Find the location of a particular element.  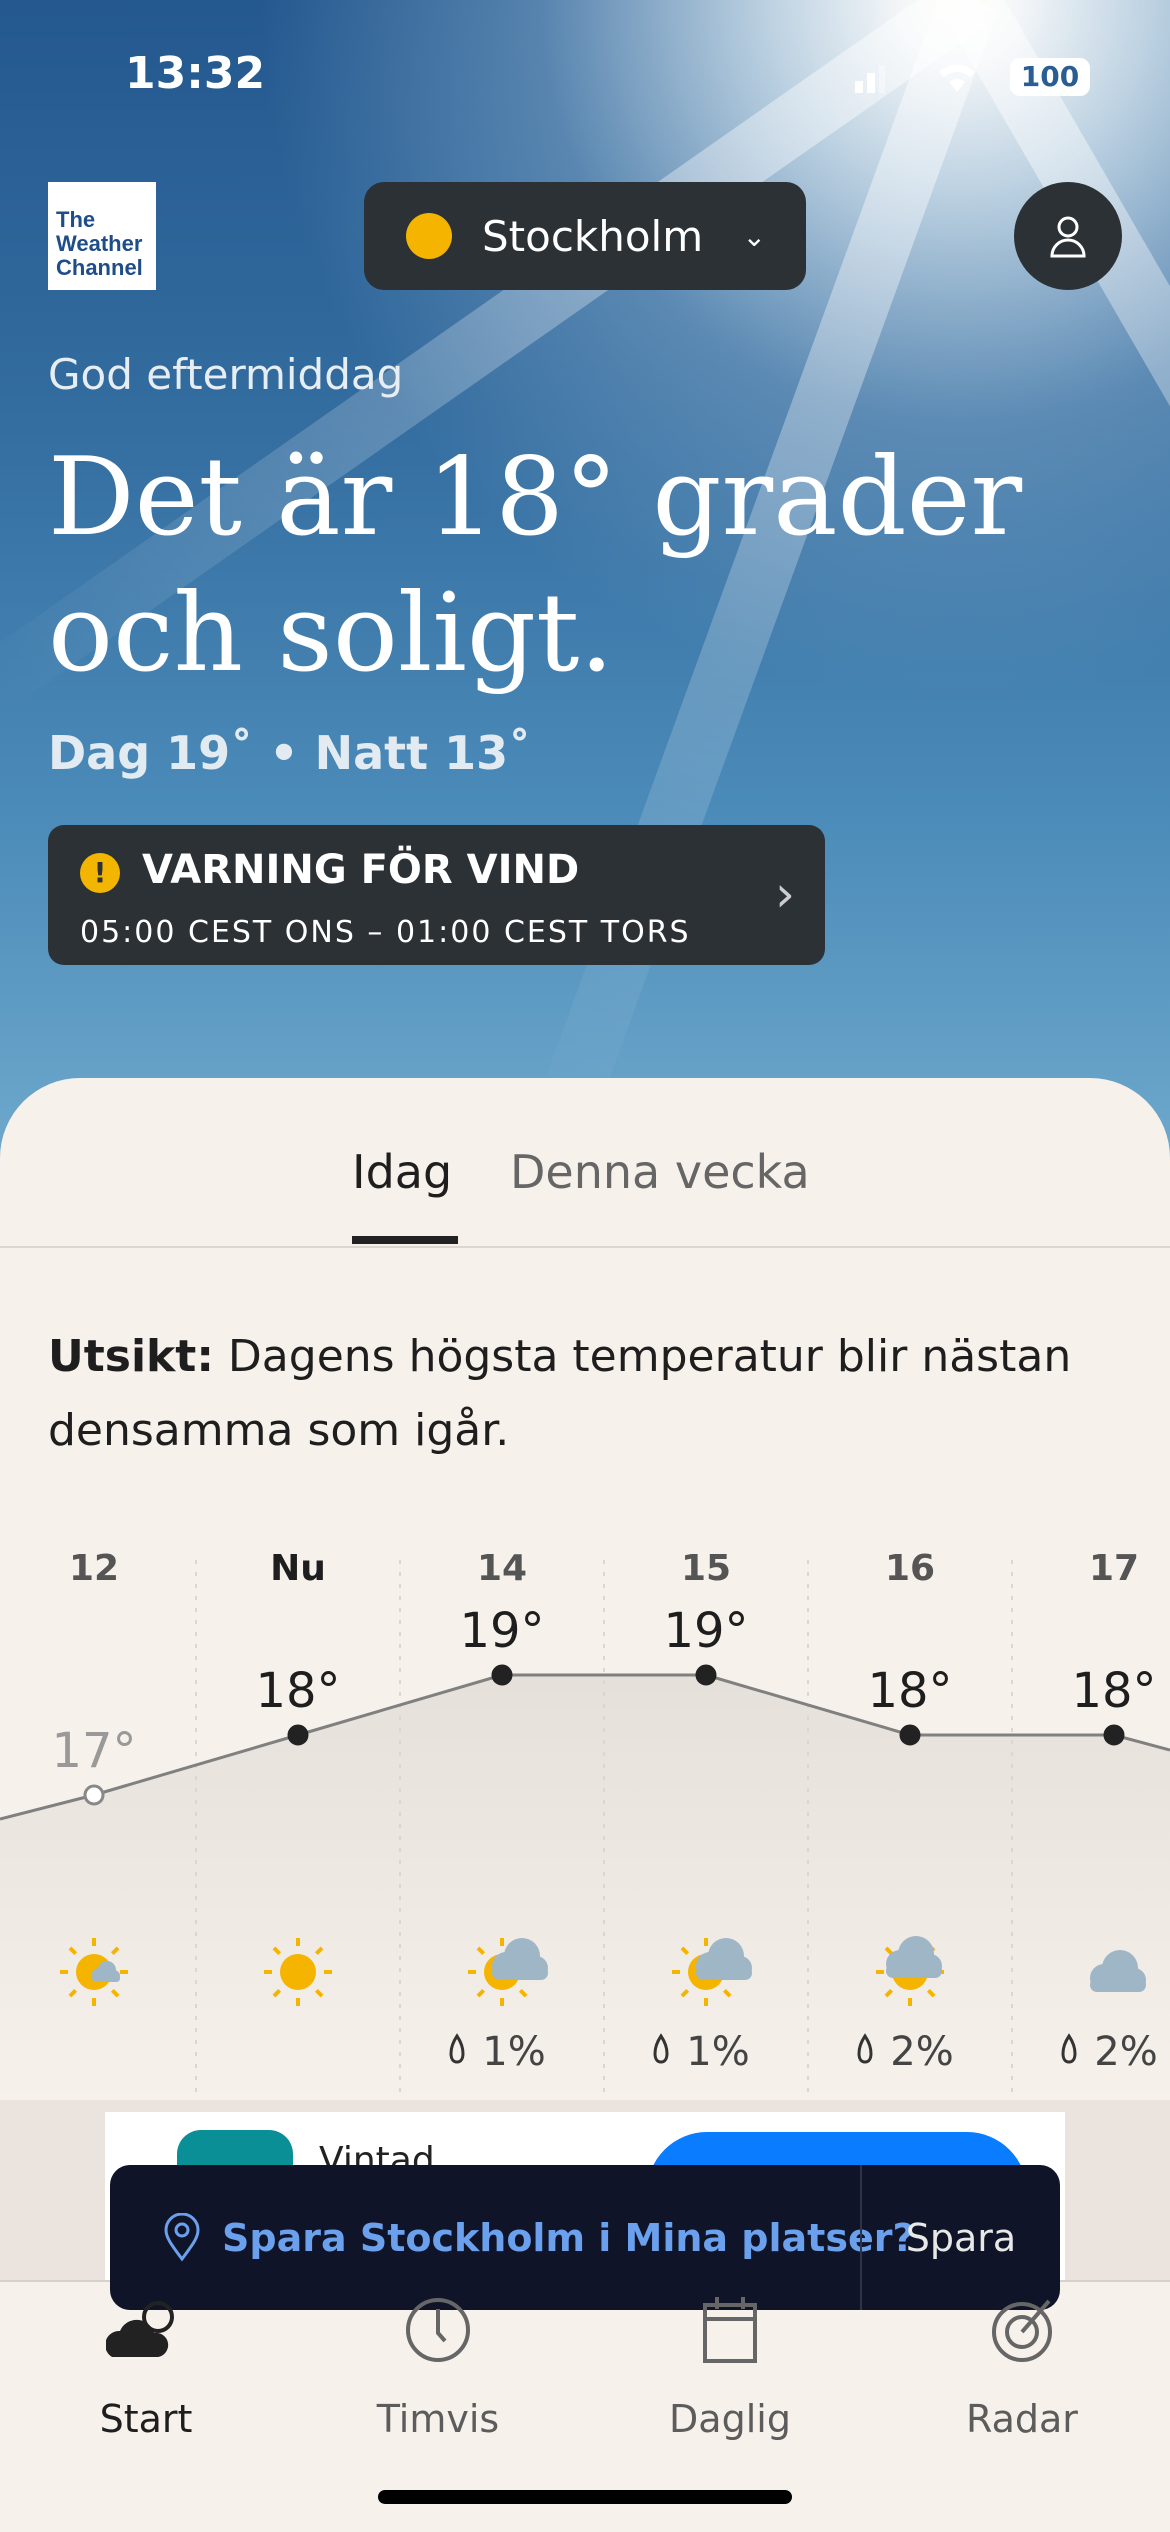

profile-button is located at coordinates (1068, 236).